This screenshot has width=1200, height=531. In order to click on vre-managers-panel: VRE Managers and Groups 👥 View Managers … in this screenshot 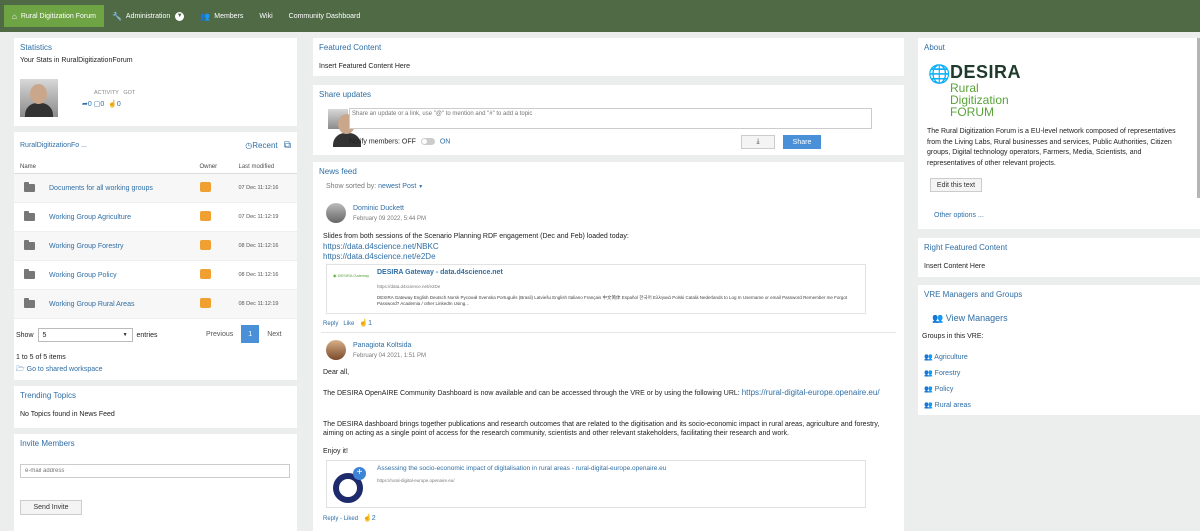, I will do `click(1059, 350)`.